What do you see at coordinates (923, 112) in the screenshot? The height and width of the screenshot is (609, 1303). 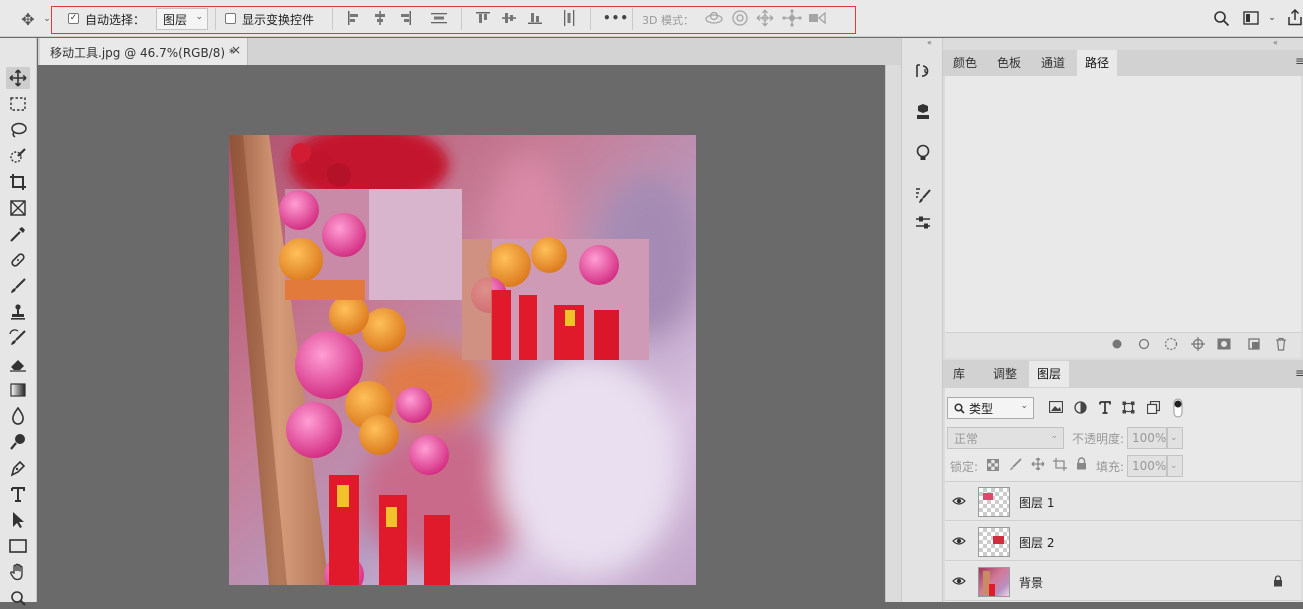 I see `3d-panel-icon` at bounding box center [923, 112].